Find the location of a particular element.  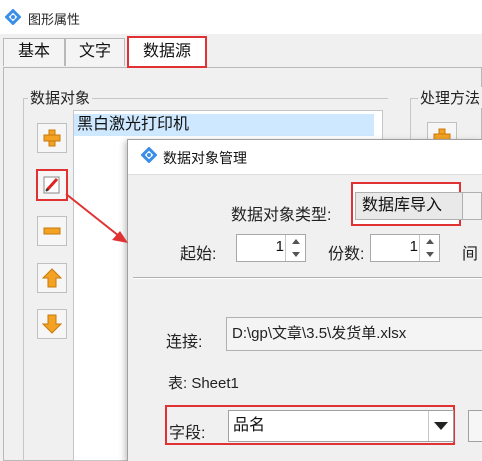

copies-value: 1 is located at coordinates (394, 246).